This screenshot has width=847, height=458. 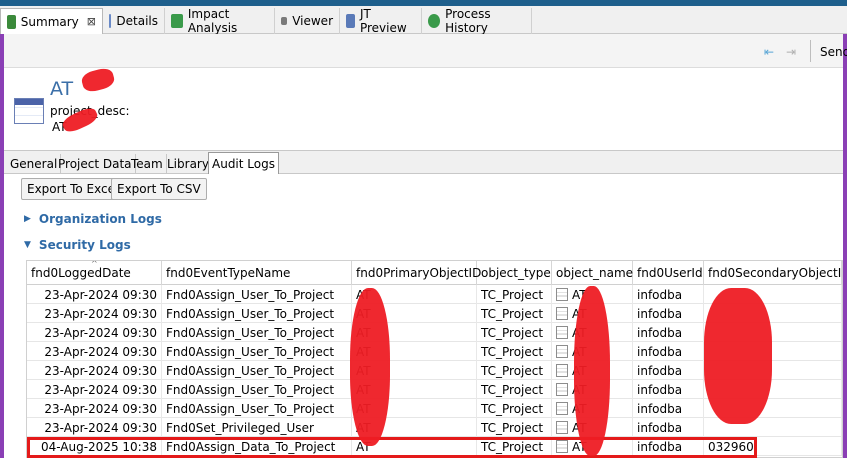 I want to click on tab-jt-preview: JT Preview, so click(x=381, y=21).